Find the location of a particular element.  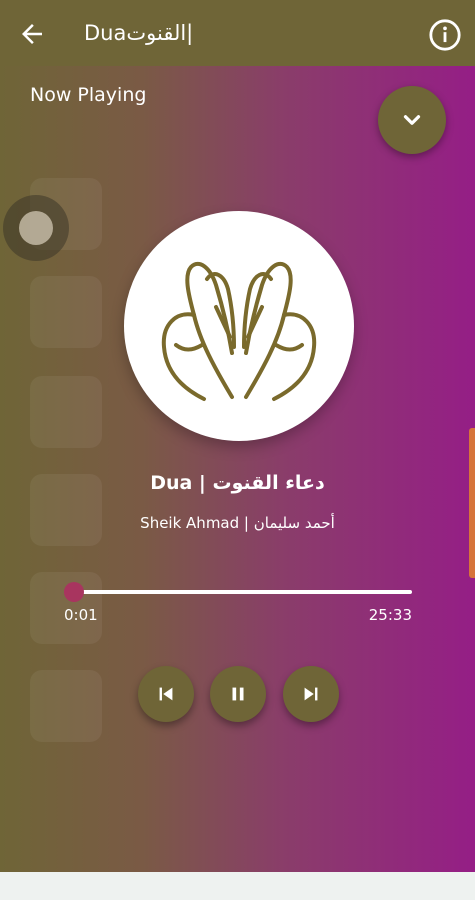

info-button is located at coordinates (445, 35).